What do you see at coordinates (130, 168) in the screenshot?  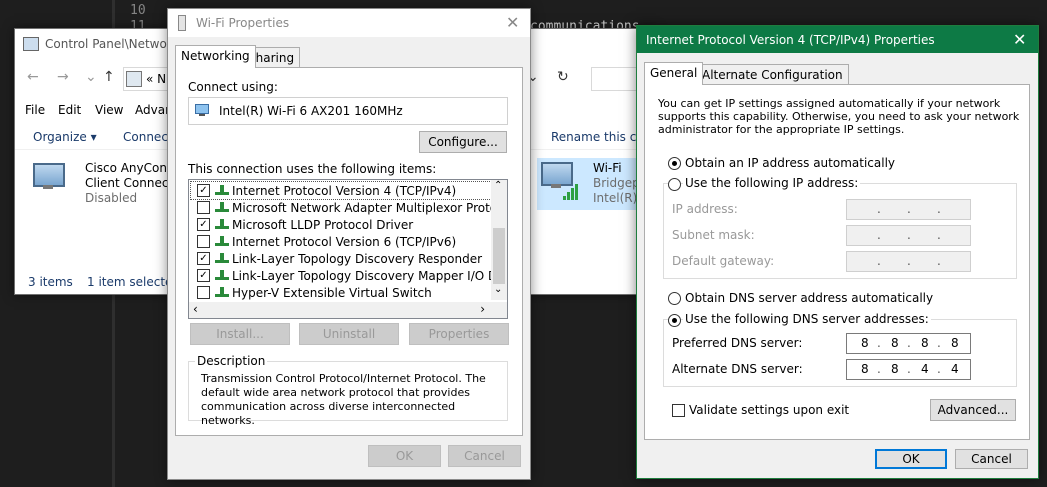 I see `network-item-name: Cisco AnyConn` at bounding box center [130, 168].